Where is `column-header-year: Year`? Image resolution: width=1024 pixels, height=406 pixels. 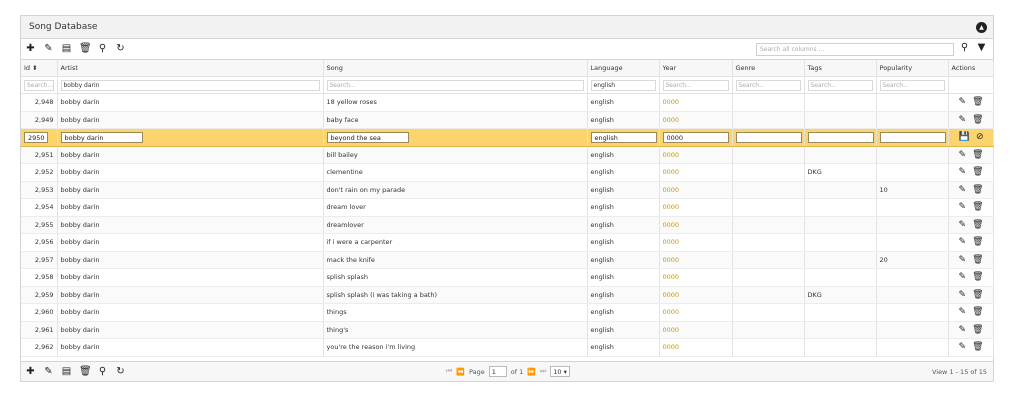
column-header-year: Year is located at coordinates (696, 68).